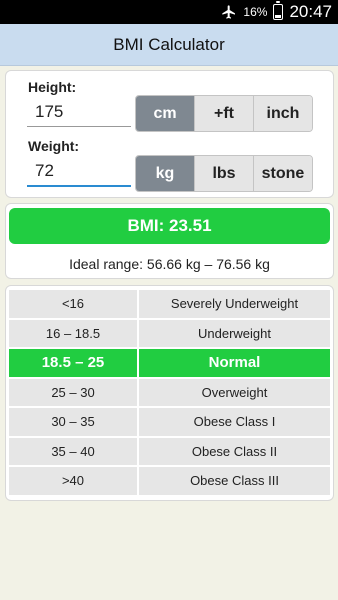 This screenshot has width=338, height=600. I want to click on weight-unit-selector: kg lbs stone, so click(224, 173).